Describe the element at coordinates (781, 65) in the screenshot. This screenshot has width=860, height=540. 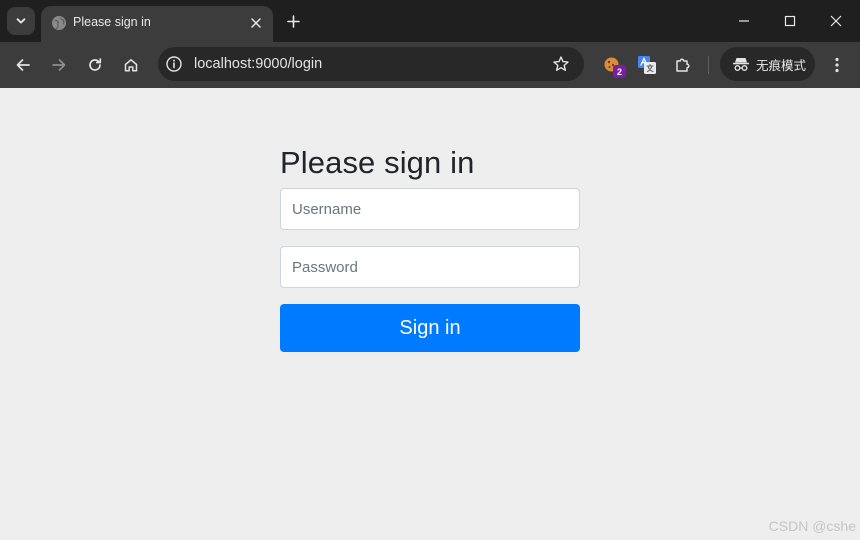
I see `incognito-label: 无痕模式` at that location.